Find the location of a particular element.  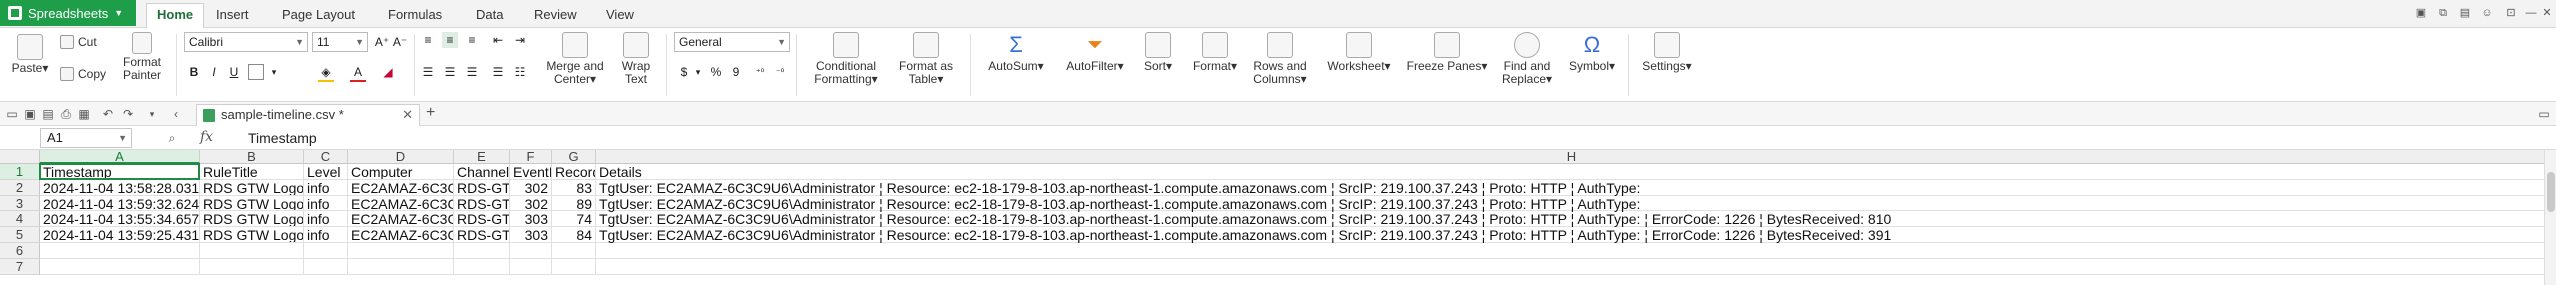

undo-icon: ↶ is located at coordinates (108, 114).